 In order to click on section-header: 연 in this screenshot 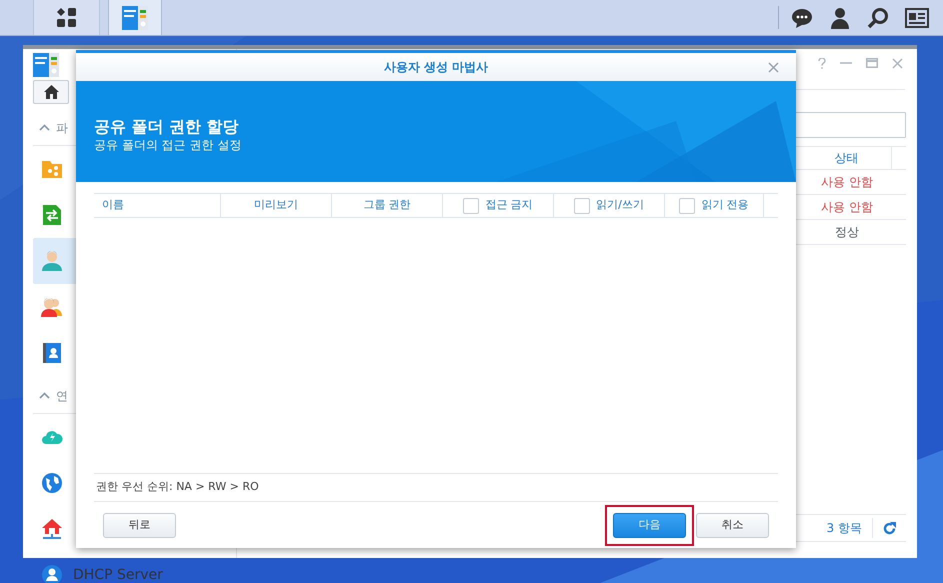, I will do `click(62, 396)`.